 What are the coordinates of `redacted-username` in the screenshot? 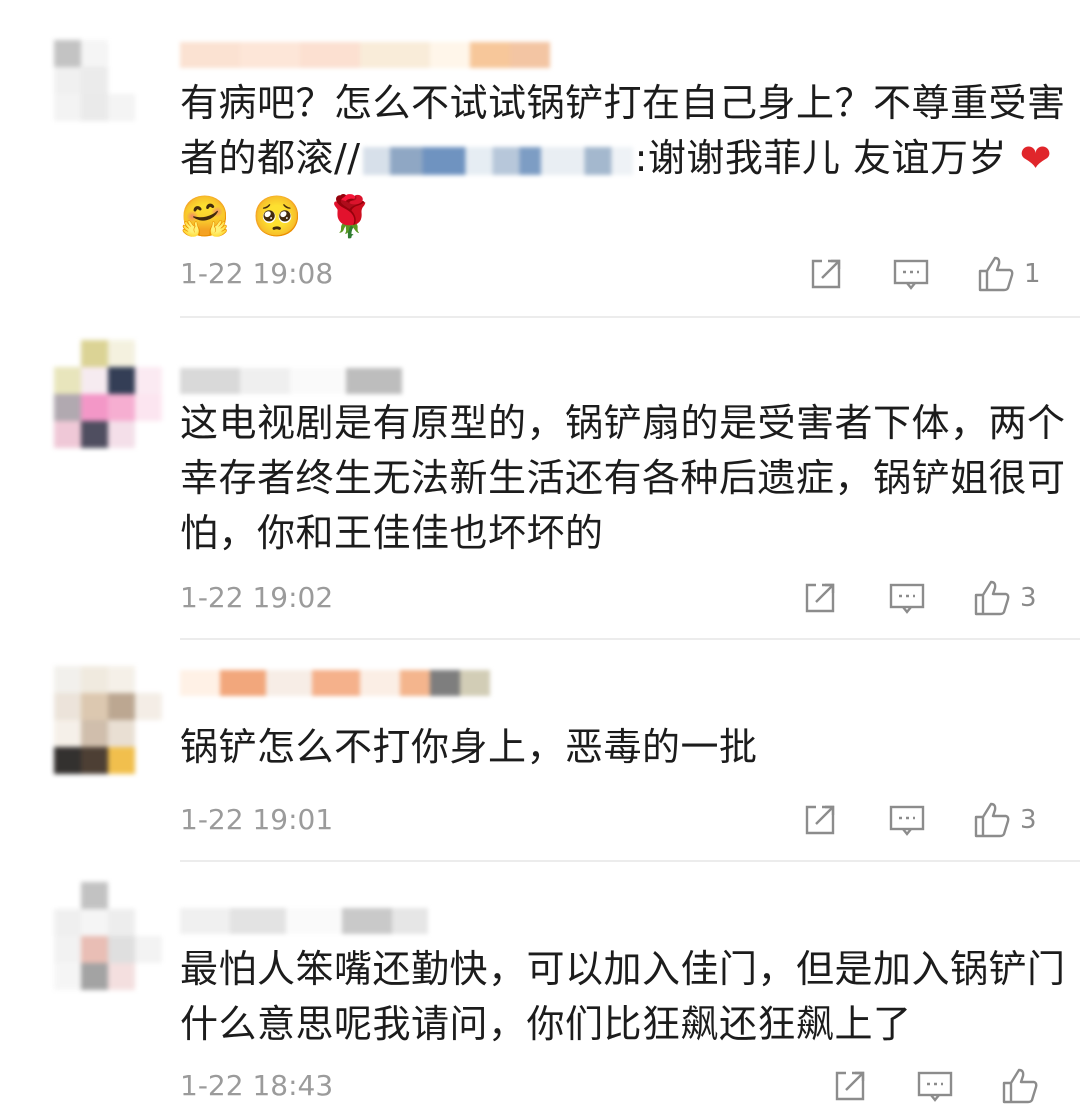 It's located at (497, 160).